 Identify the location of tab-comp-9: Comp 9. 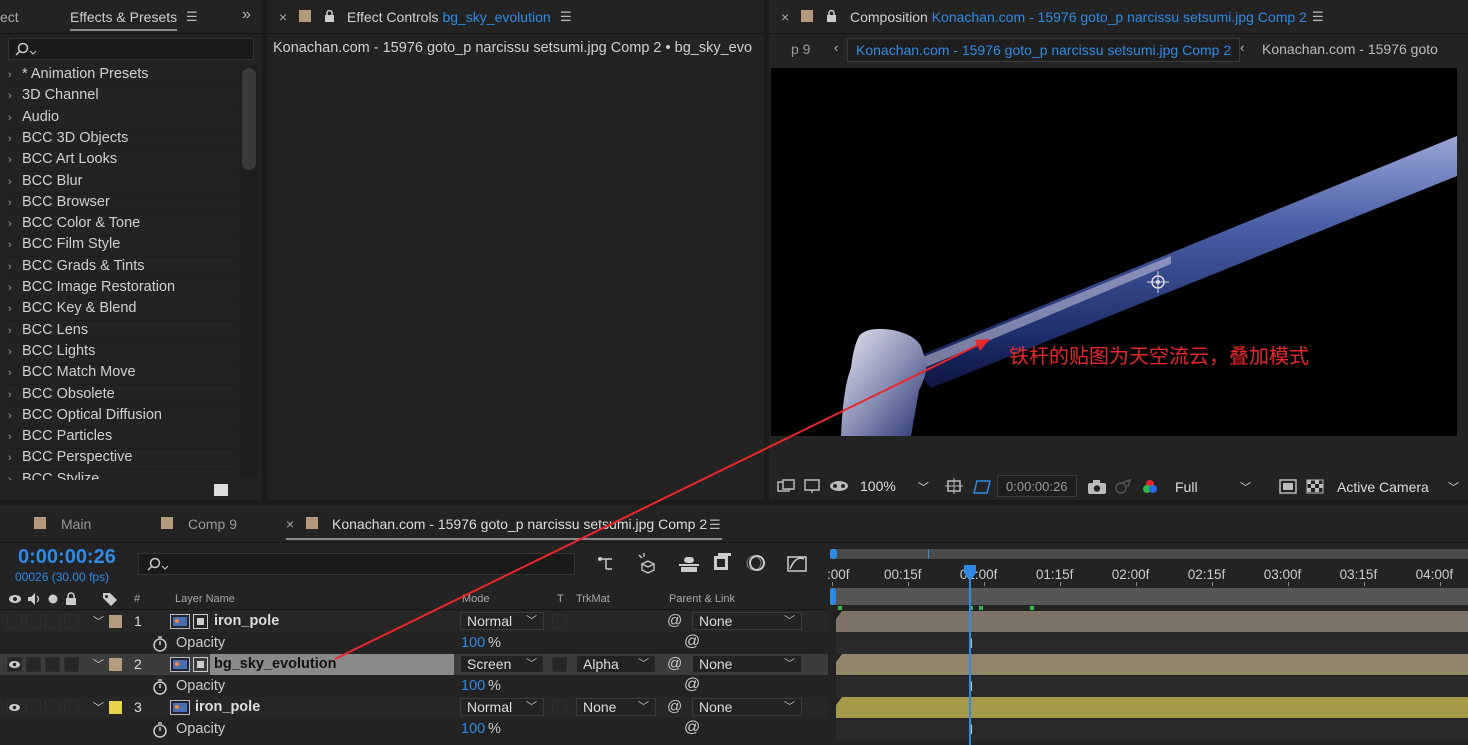
(212, 524).